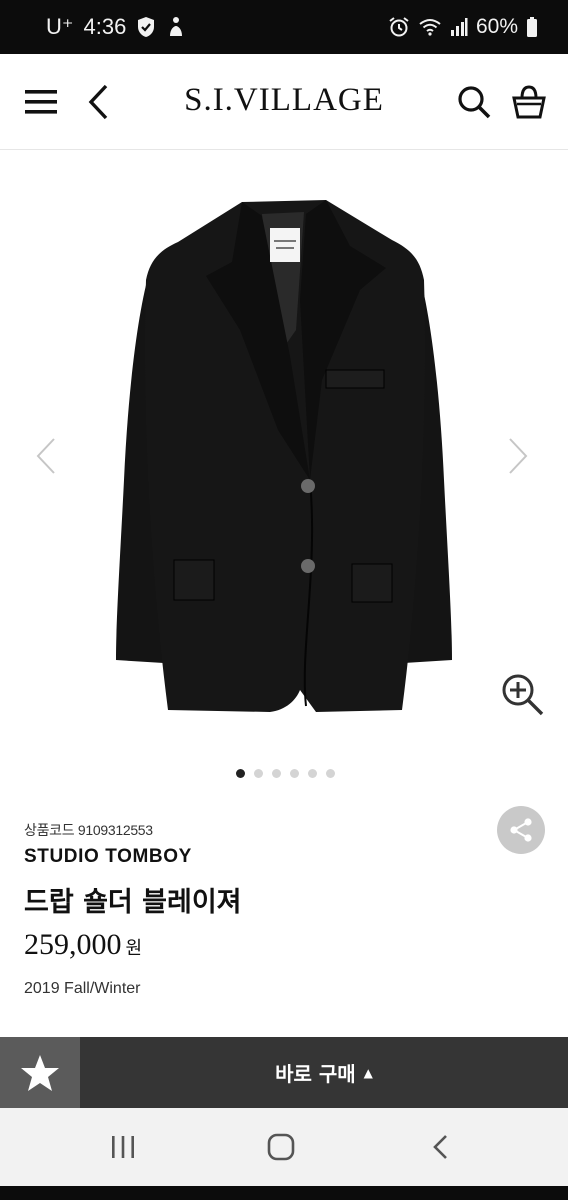 The height and width of the screenshot is (1200, 568). I want to click on brand-logo: S.I.VILLAGE, so click(284, 100).